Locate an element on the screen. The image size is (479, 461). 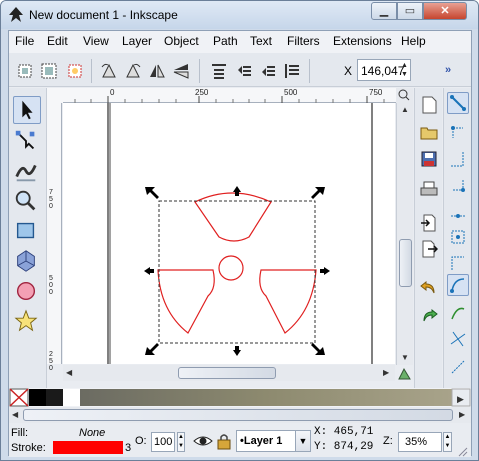
menu-layer: Layer is located at coordinates (137, 41).